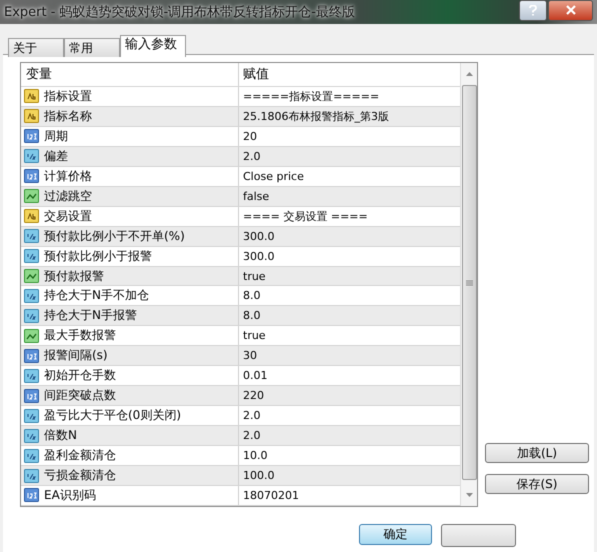 The height and width of the screenshot is (552, 597). I want to click on column-header: 变量, so click(130, 74).